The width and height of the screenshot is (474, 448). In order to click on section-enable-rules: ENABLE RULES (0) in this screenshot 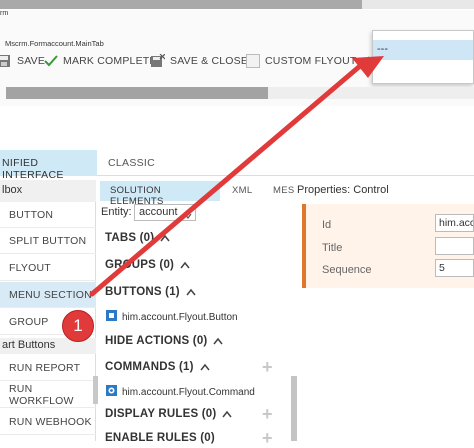, I will do `click(160, 438)`.